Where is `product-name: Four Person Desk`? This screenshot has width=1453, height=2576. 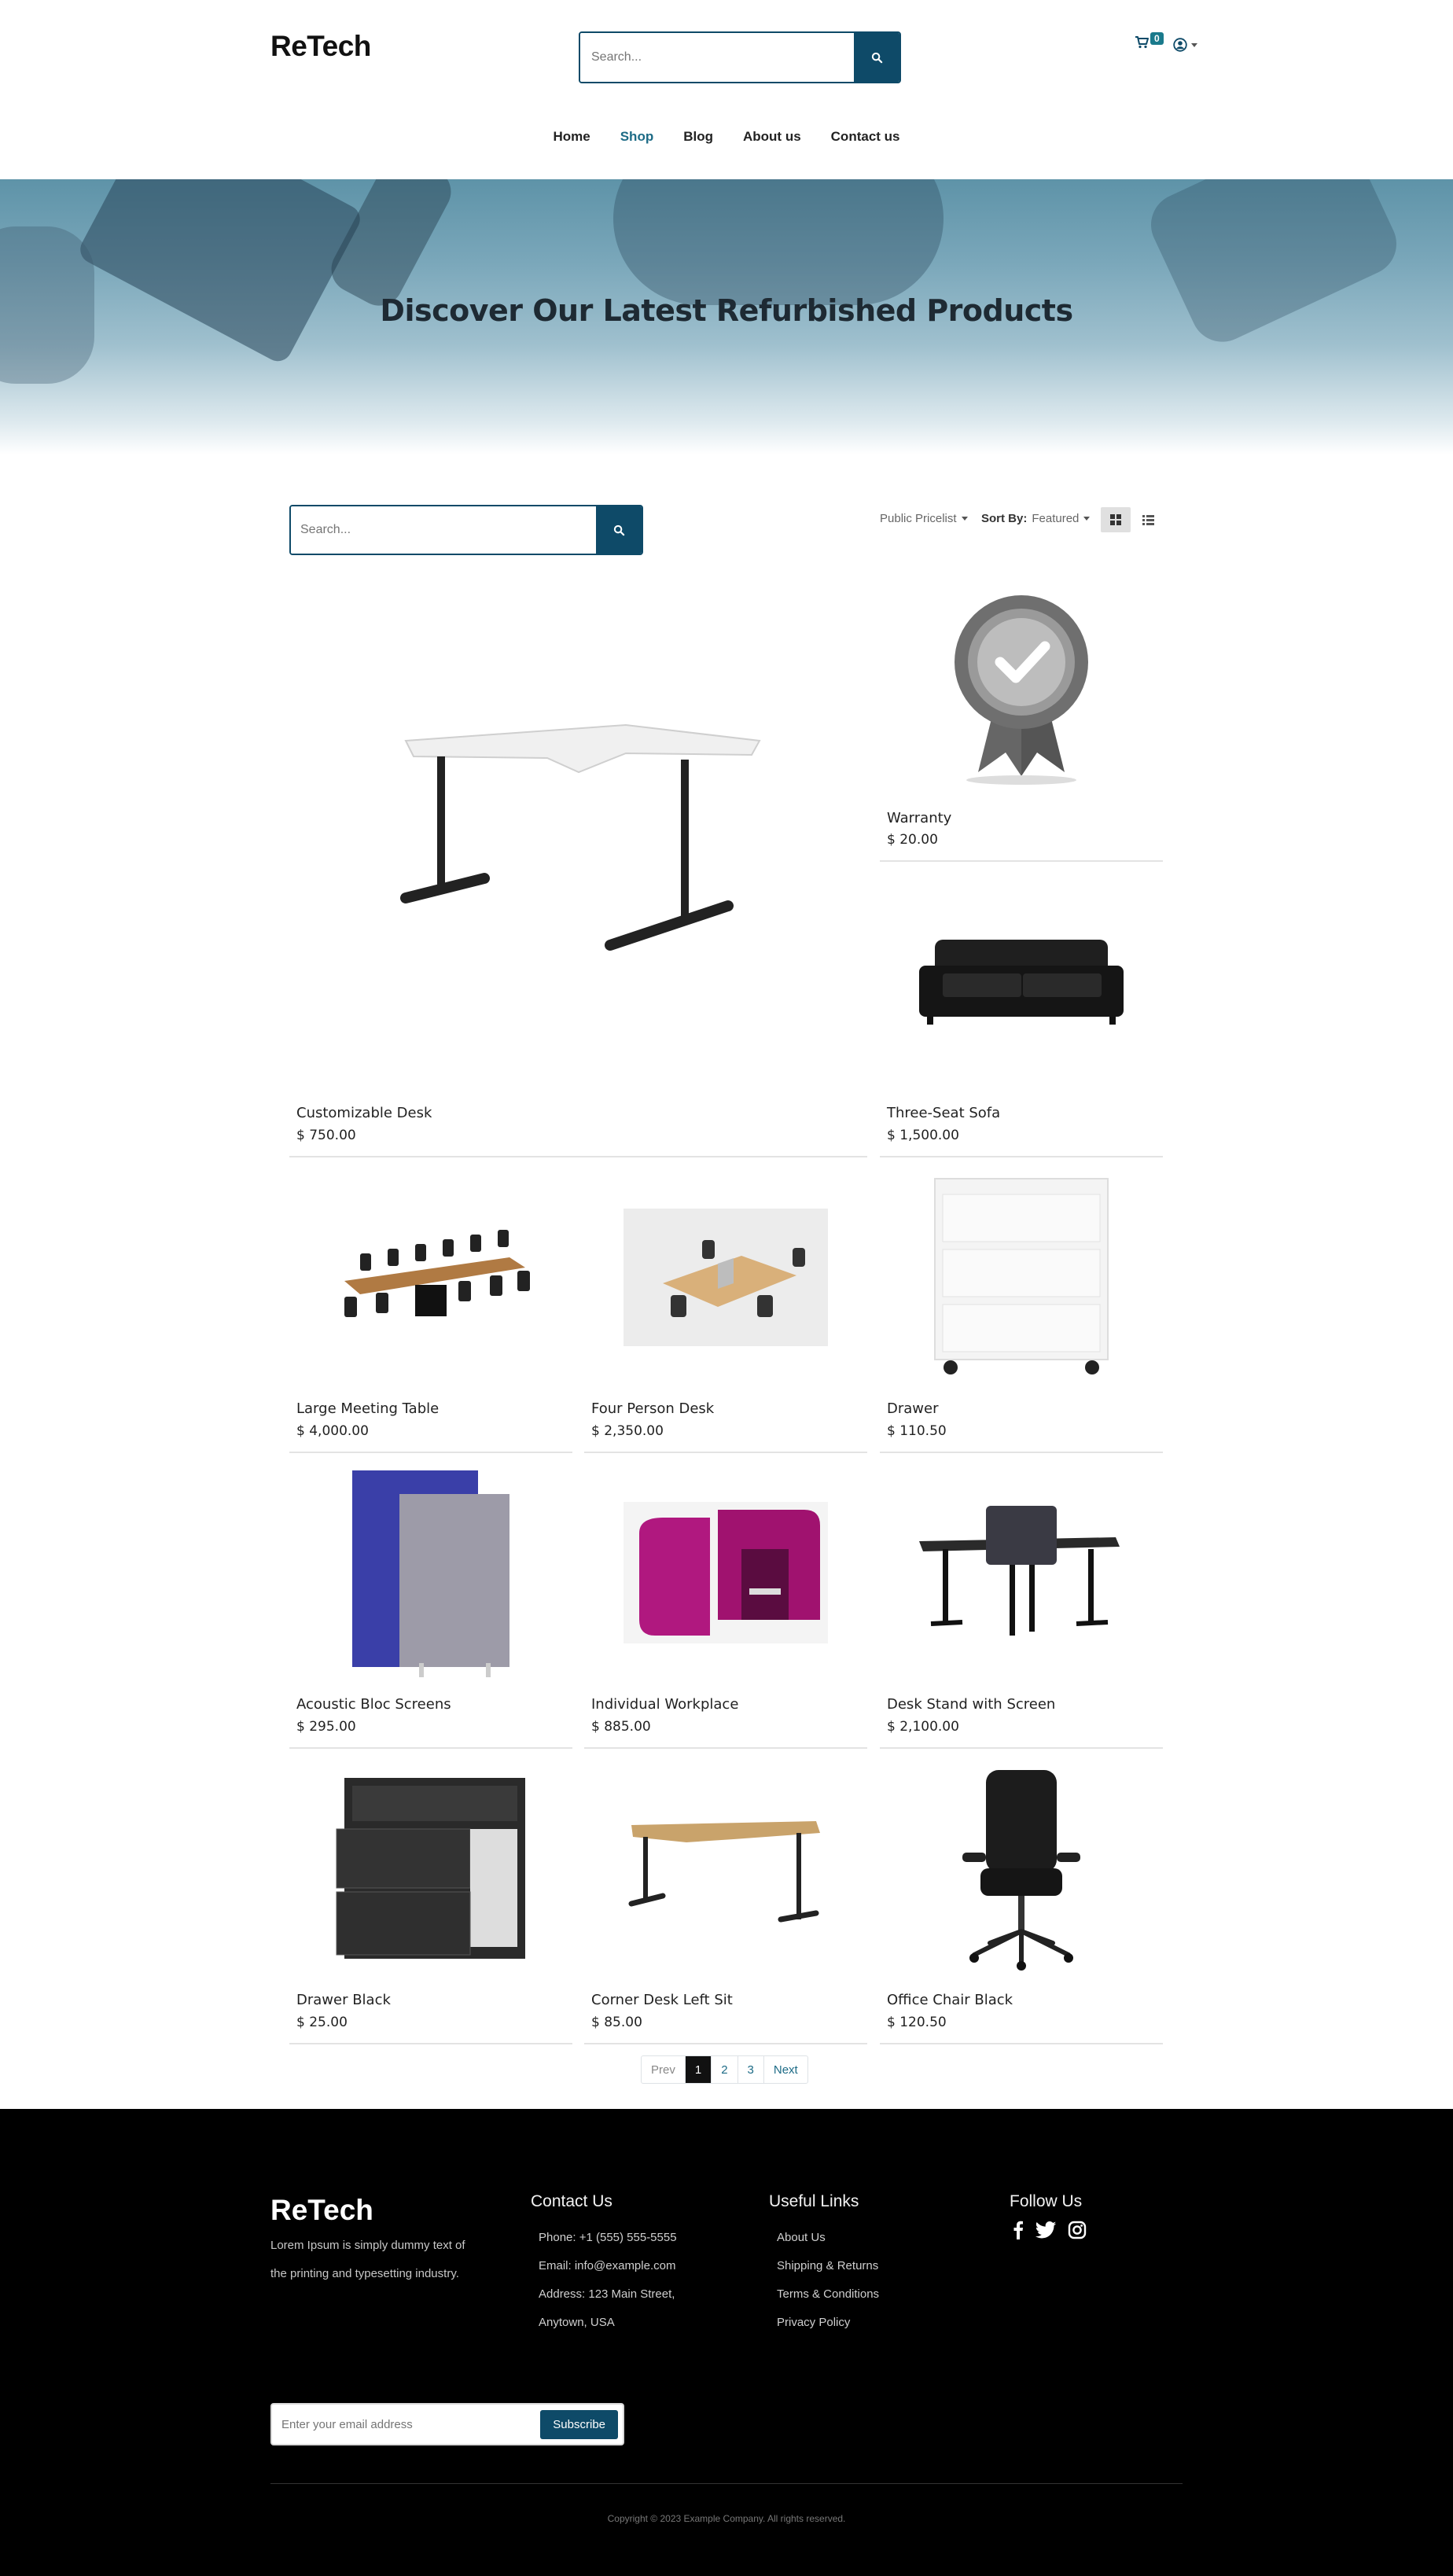
product-name: Four Person Desk is located at coordinates (652, 1408).